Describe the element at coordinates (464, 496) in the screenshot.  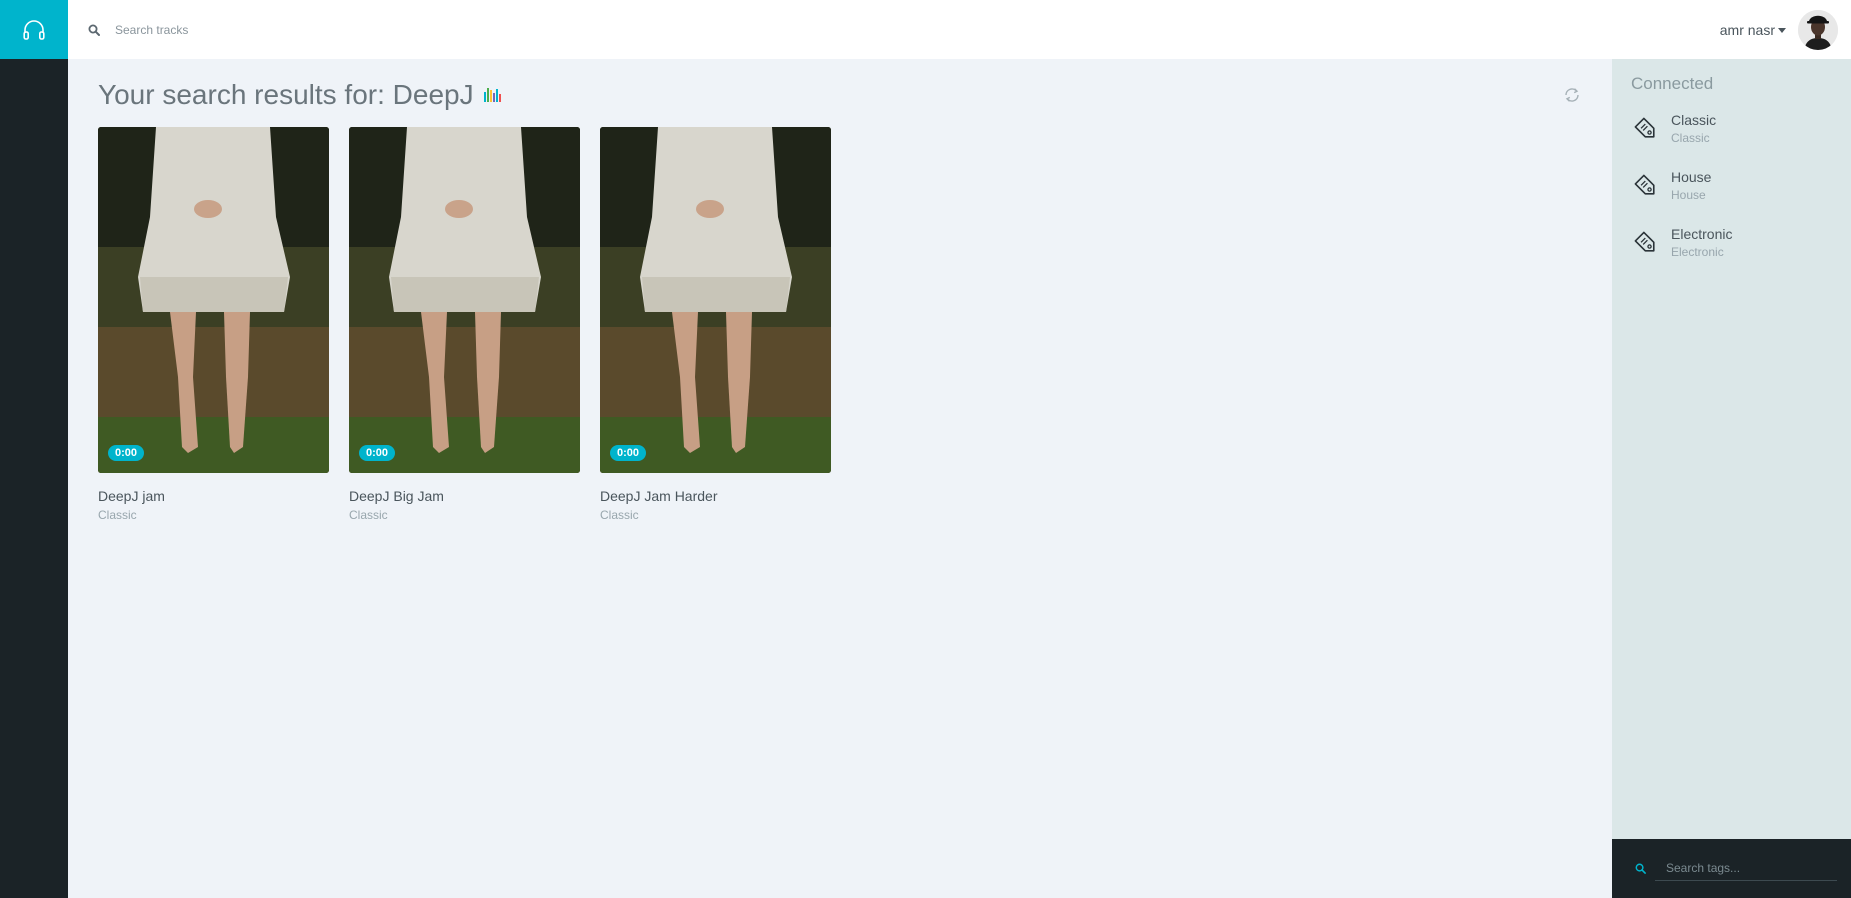
I see `track-title: DeepJ Big Jam` at that location.